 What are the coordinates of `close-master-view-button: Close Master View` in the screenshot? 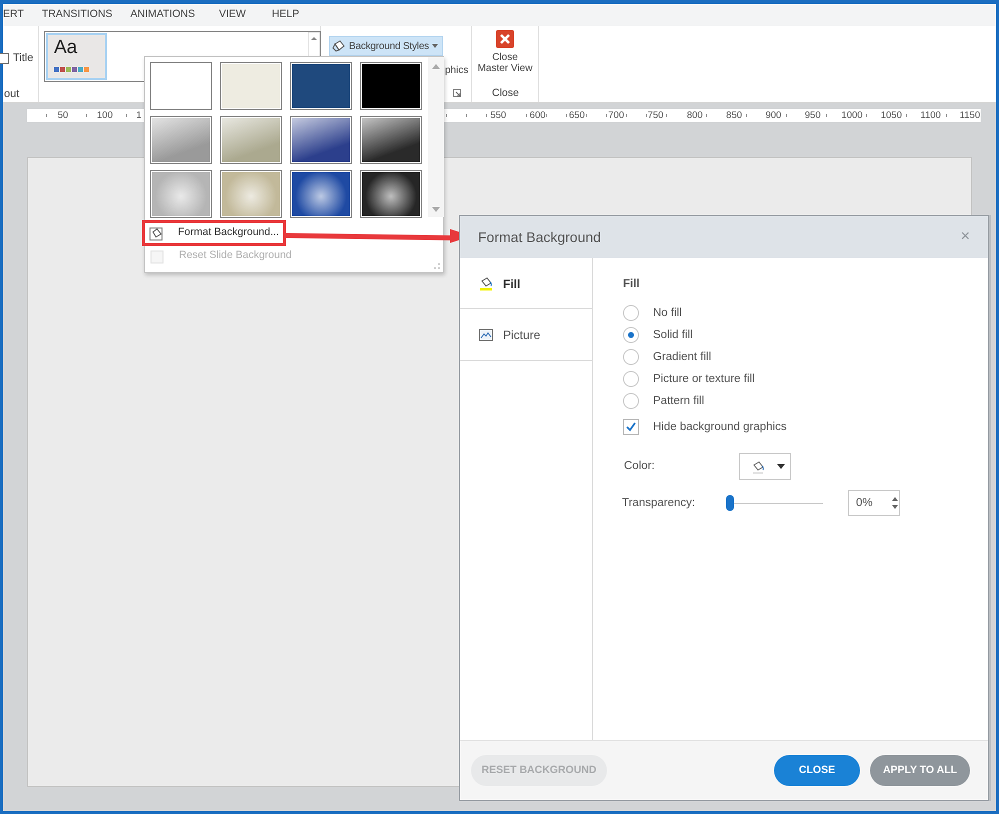 It's located at (505, 52).